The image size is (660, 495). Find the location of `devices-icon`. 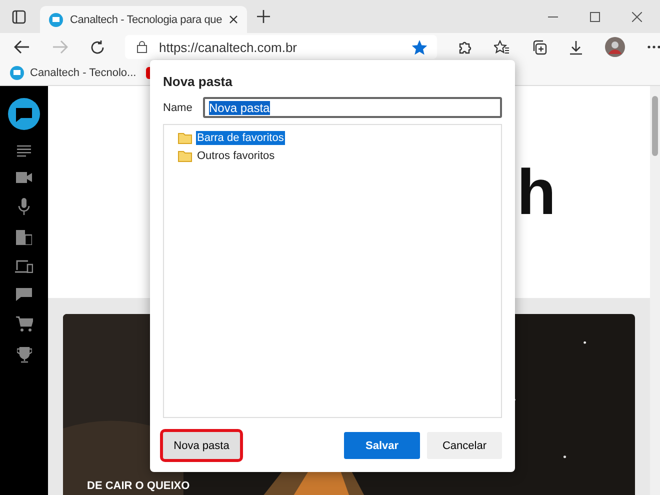

devices-icon is located at coordinates (24, 266).